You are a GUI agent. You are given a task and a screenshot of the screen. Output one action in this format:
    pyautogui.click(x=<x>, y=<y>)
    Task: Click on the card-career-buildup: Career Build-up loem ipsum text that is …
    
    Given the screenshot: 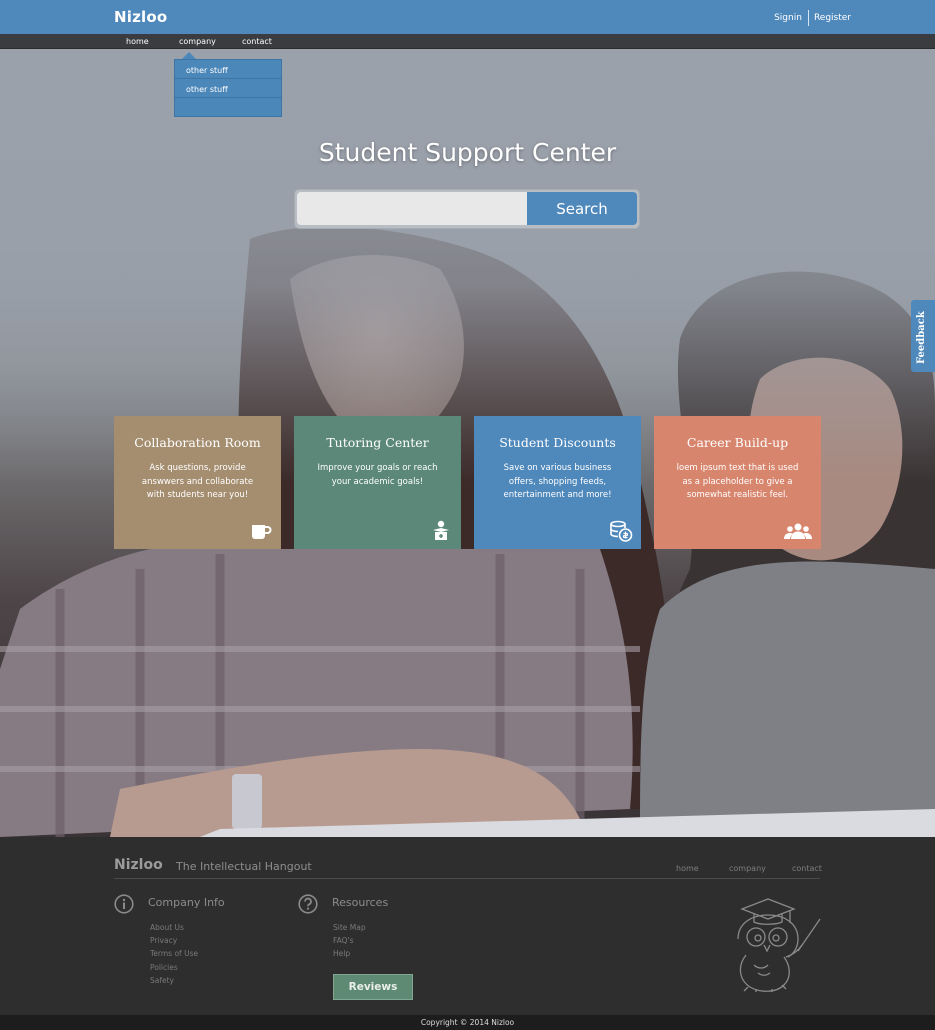 What is the action you would take?
    pyautogui.click(x=737, y=482)
    